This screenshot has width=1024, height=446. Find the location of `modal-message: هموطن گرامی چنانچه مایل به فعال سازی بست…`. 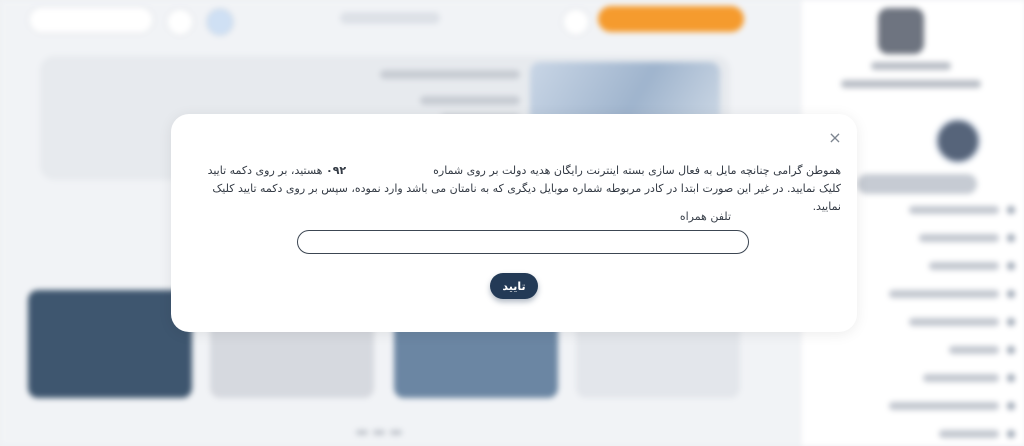

modal-message: هموطن گرامی چنانچه مایل به فعال سازی بست… is located at coordinates (514, 189).